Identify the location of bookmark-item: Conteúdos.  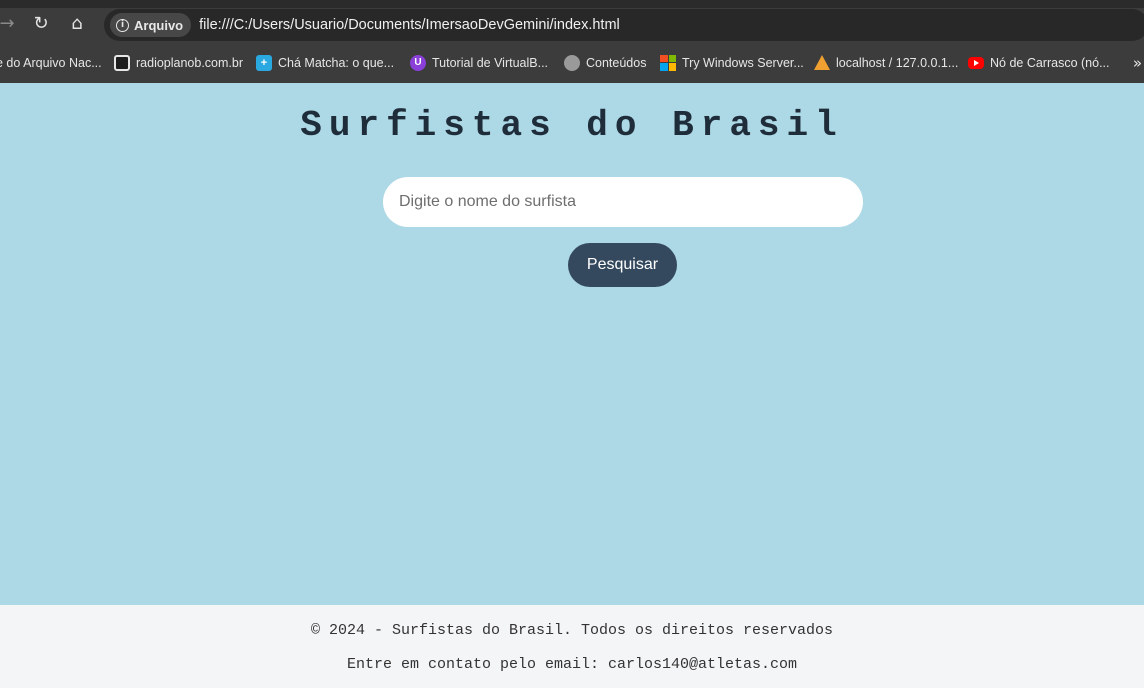
(605, 62).